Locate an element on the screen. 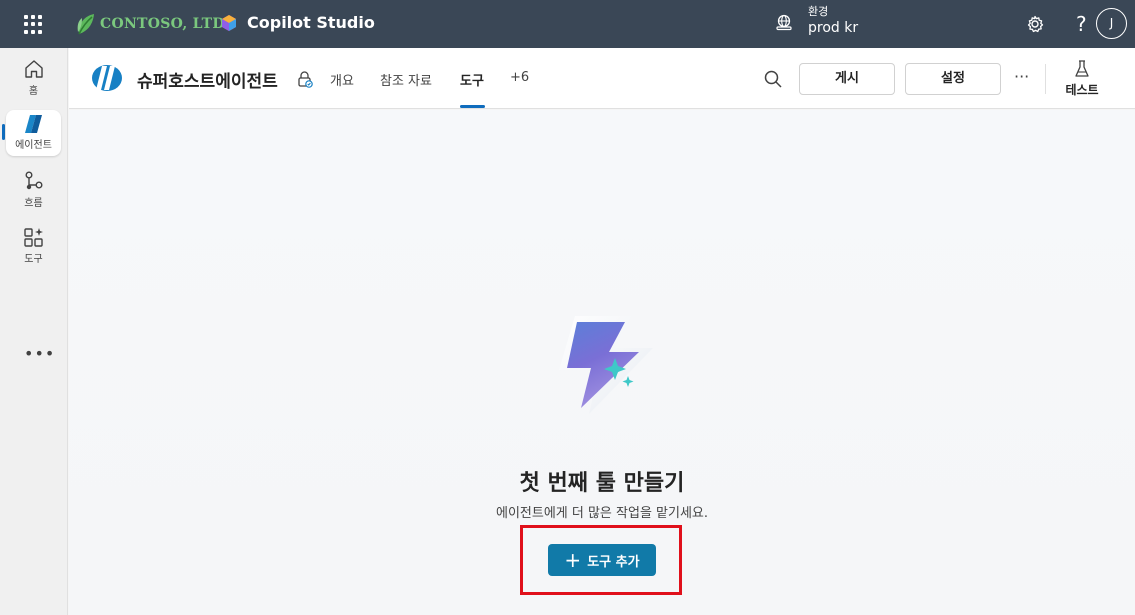 The image size is (1135, 615). lightning-sparkle-icon is located at coordinates (606, 365).